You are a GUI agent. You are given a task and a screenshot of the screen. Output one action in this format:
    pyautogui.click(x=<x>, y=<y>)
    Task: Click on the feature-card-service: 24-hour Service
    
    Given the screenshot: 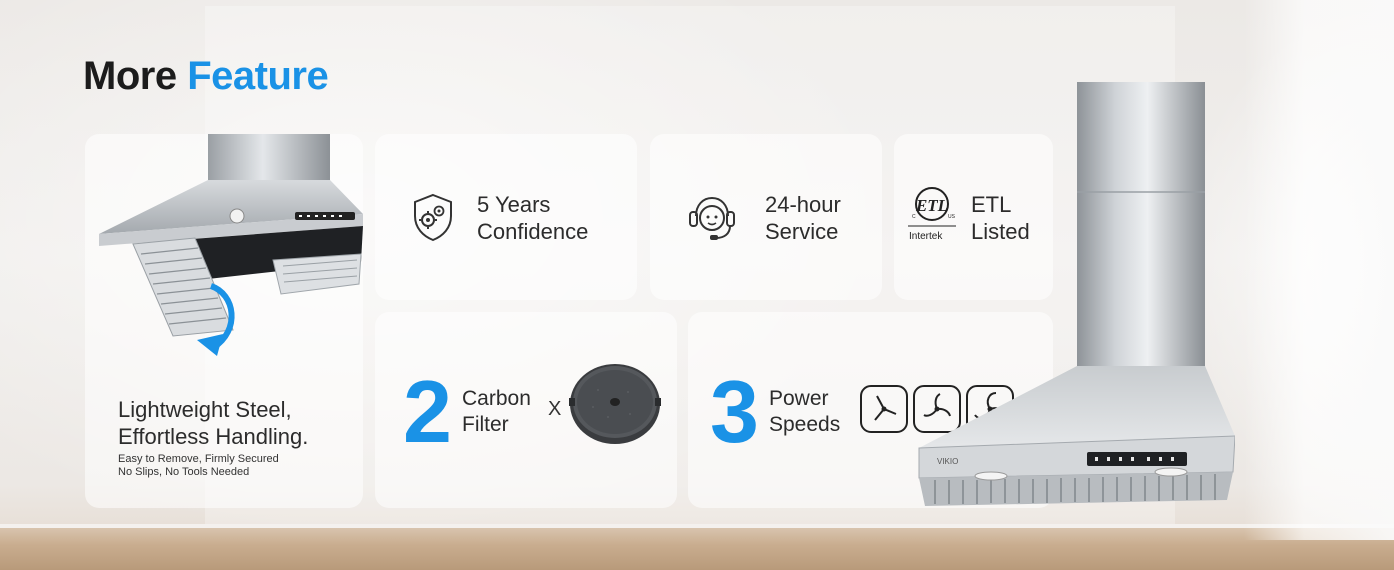 What is the action you would take?
    pyautogui.click(x=766, y=217)
    